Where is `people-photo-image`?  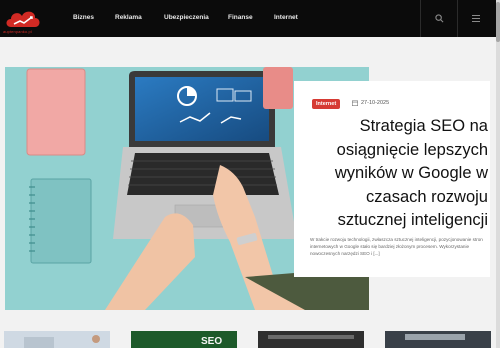
people-photo-image is located at coordinates (57, 339).